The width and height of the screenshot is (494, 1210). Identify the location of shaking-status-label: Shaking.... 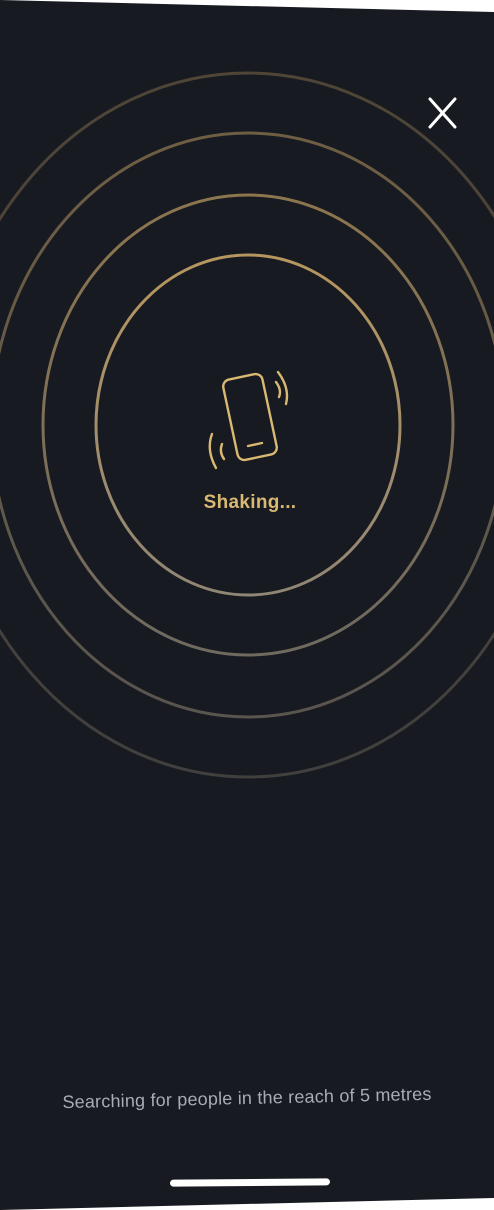
(250, 502).